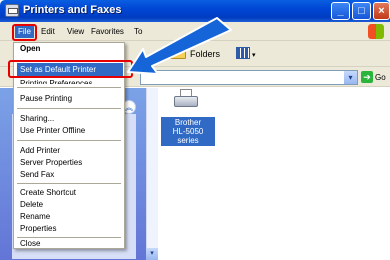  What do you see at coordinates (107, 31) in the screenshot?
I see `menu-favorites: Favorites` at bounding box center [107, 31].